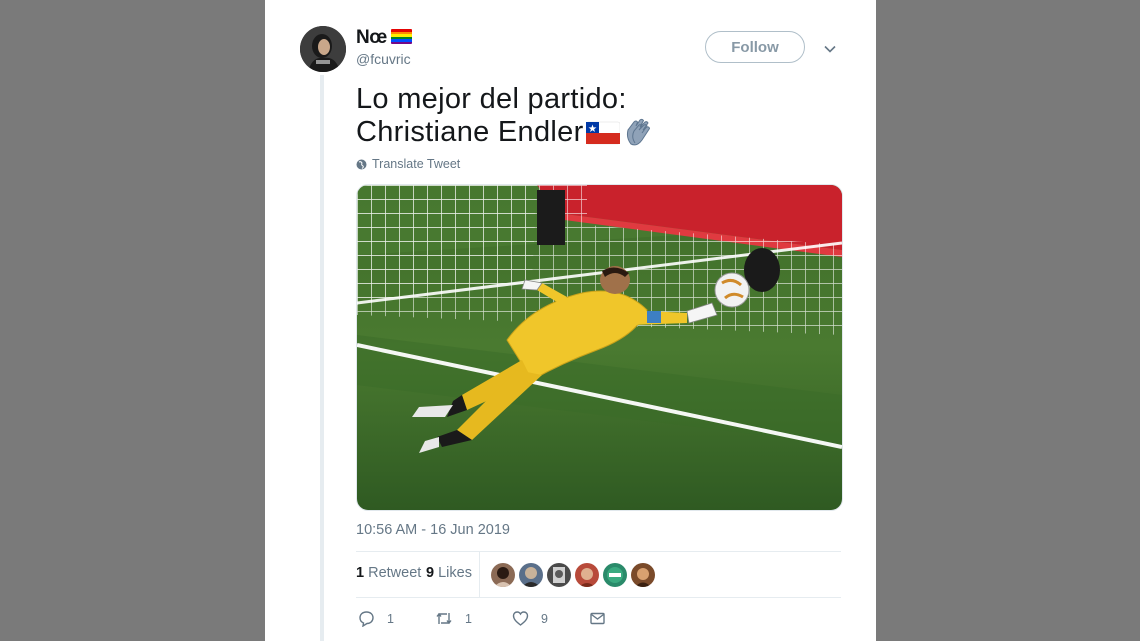  I want to click on follow-button: Follow, so click(755, 47).